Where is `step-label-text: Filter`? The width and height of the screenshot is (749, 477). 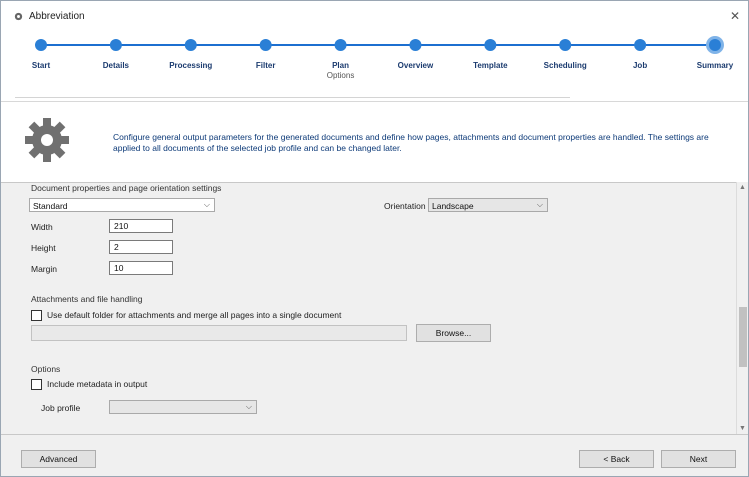 step-label-text: Filter is located at coordinates (265, 65).